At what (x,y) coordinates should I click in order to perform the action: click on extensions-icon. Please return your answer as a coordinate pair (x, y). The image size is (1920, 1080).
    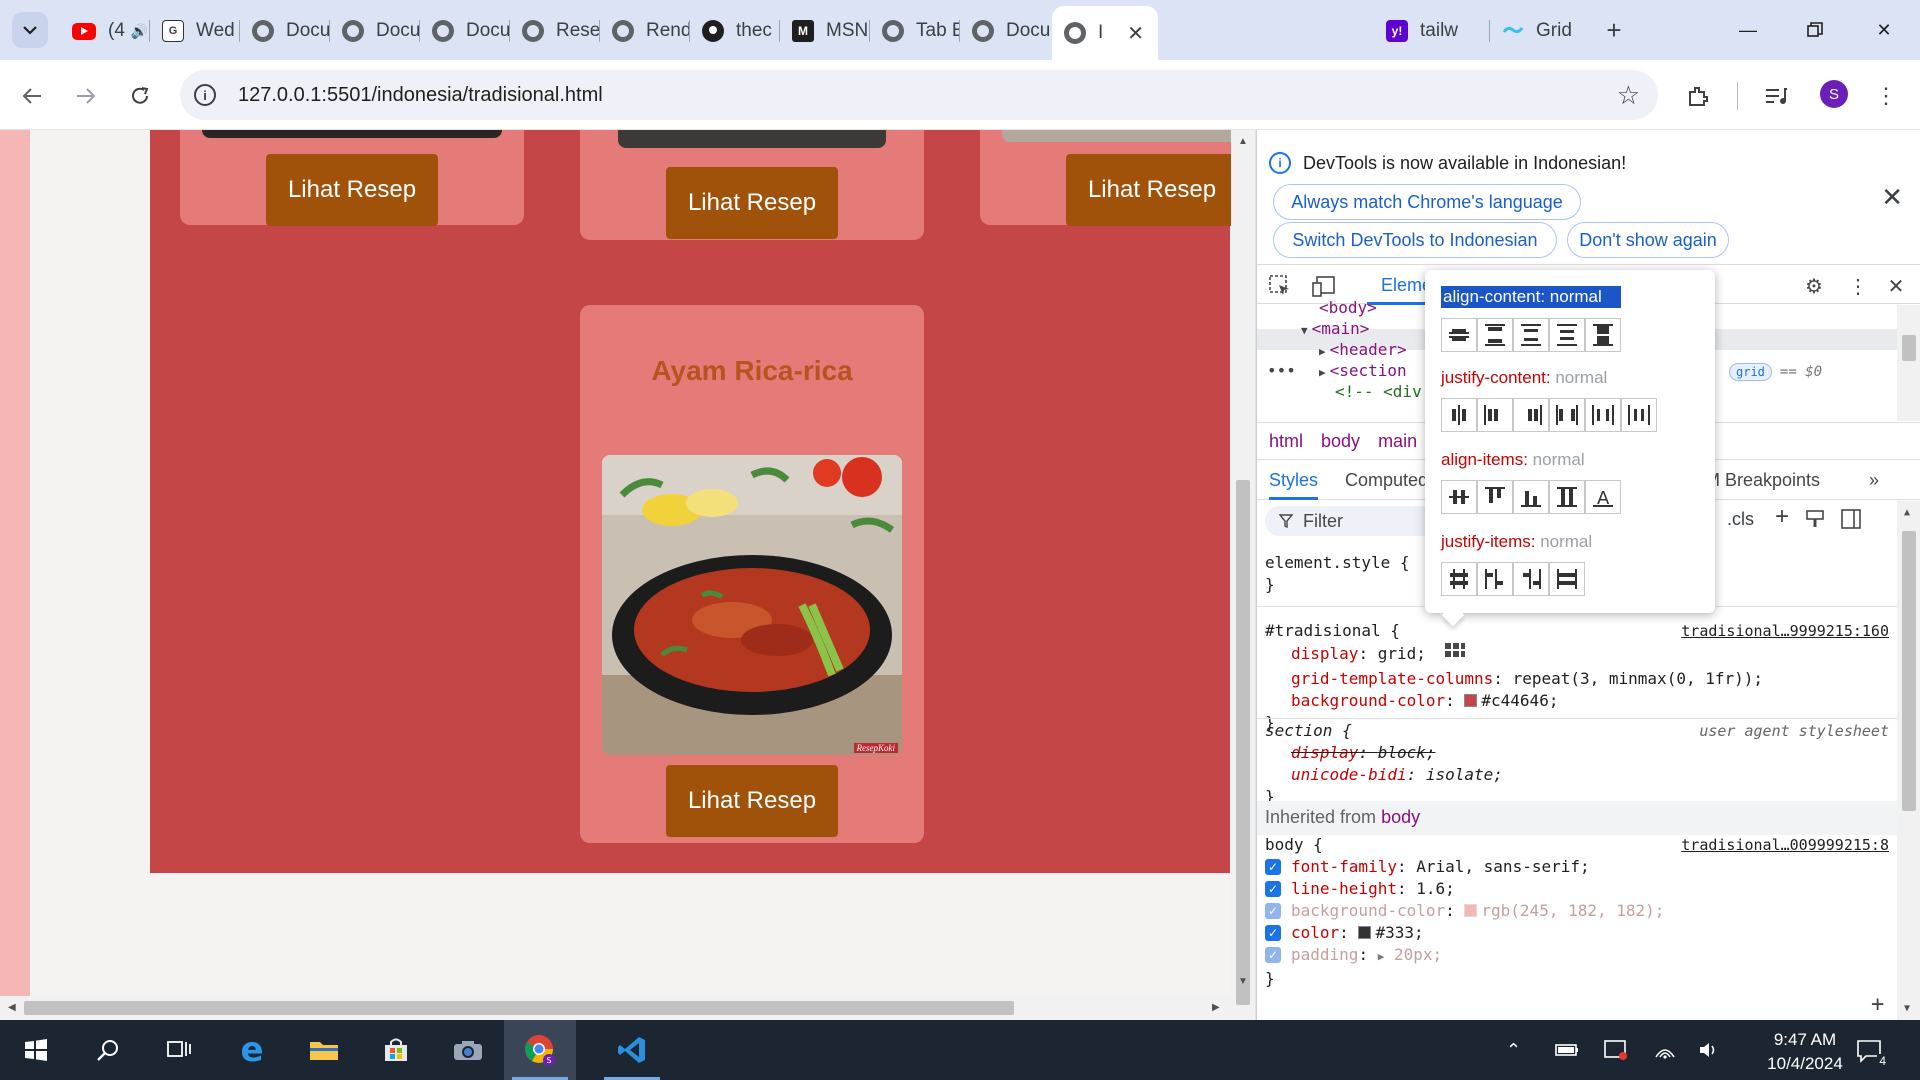
    Looking at the image, I should click on (1698, 96).